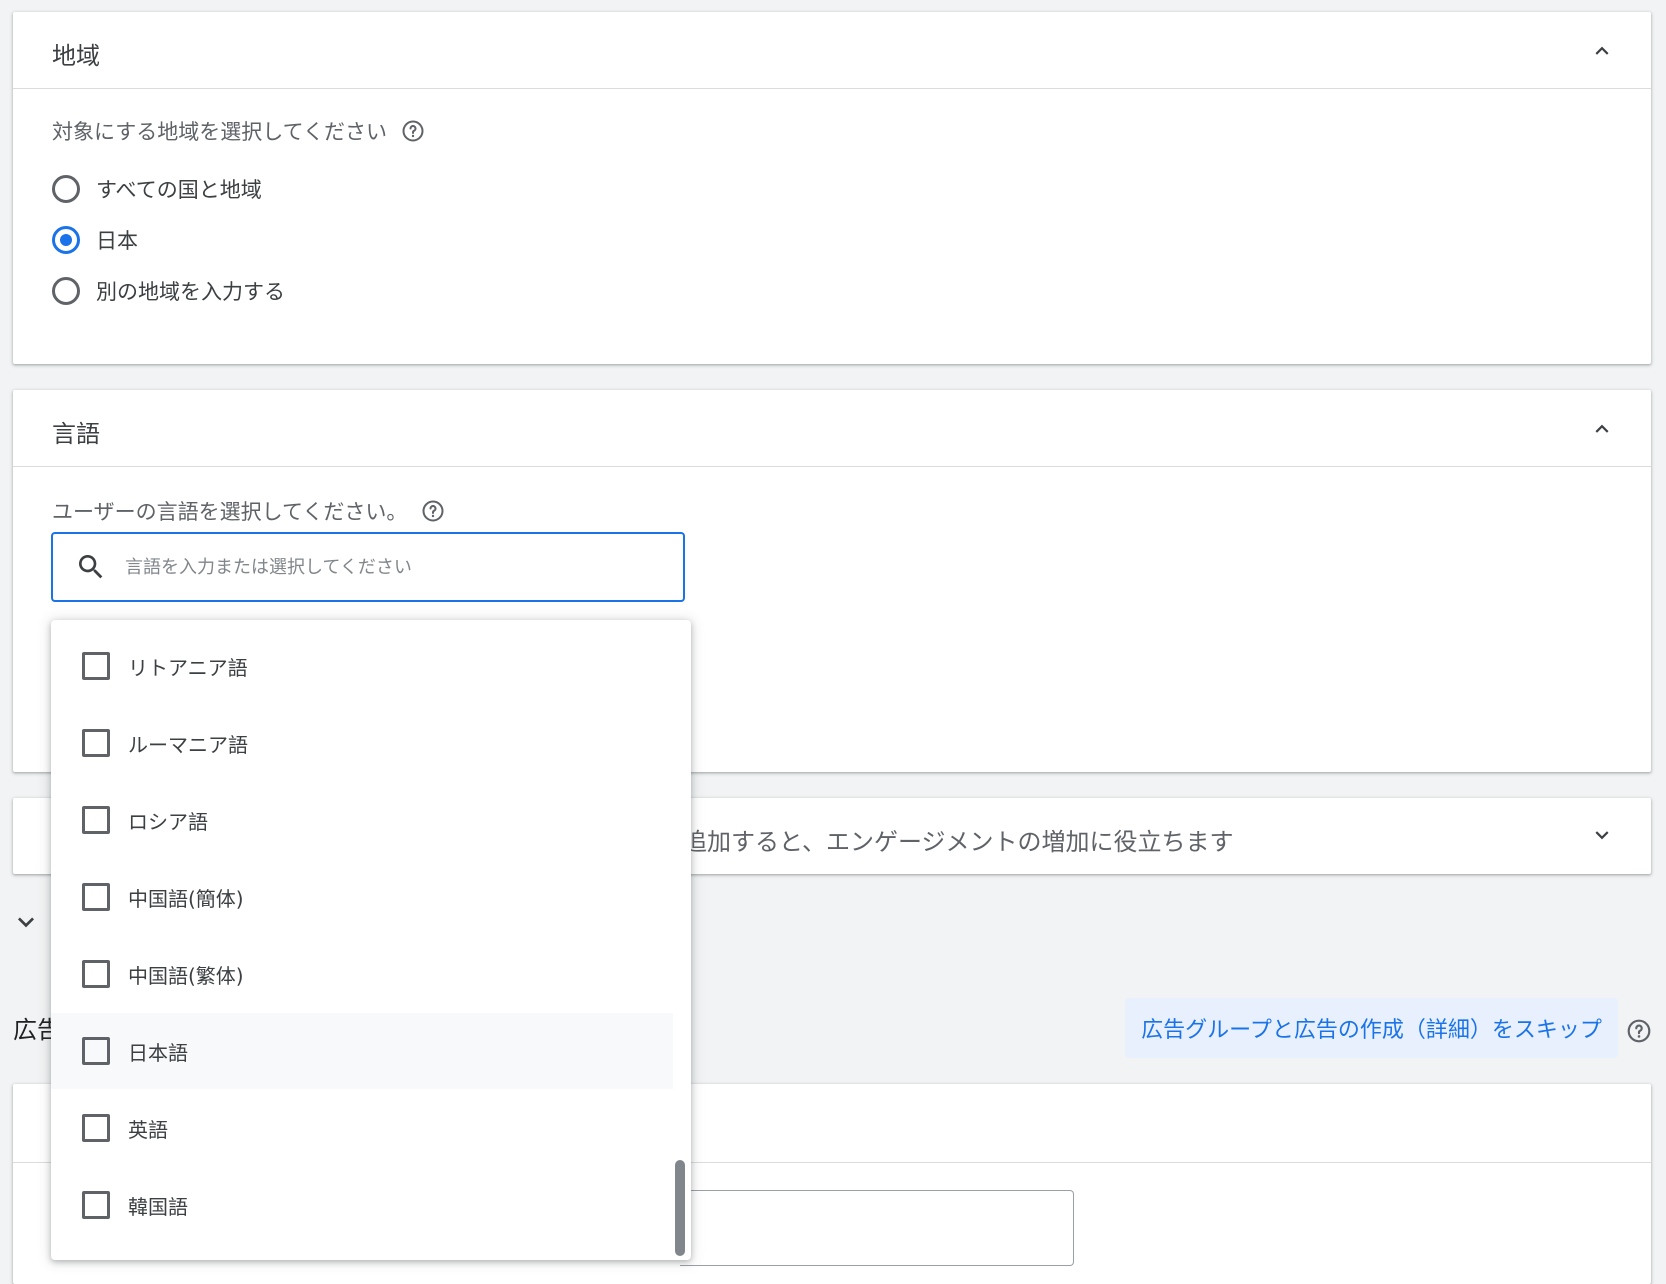 This screenshot has height=1284, width=1666. I want to click on language-option: 中国語(簡体), so click(362, 897).